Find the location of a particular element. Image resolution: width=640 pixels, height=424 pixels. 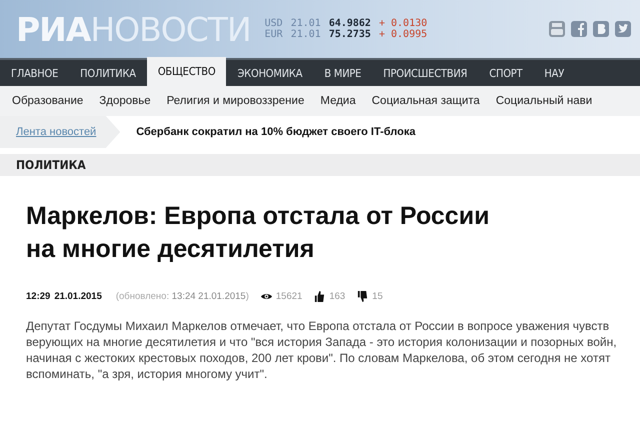

view-count: 15621 is located at coordinates (289, 296).